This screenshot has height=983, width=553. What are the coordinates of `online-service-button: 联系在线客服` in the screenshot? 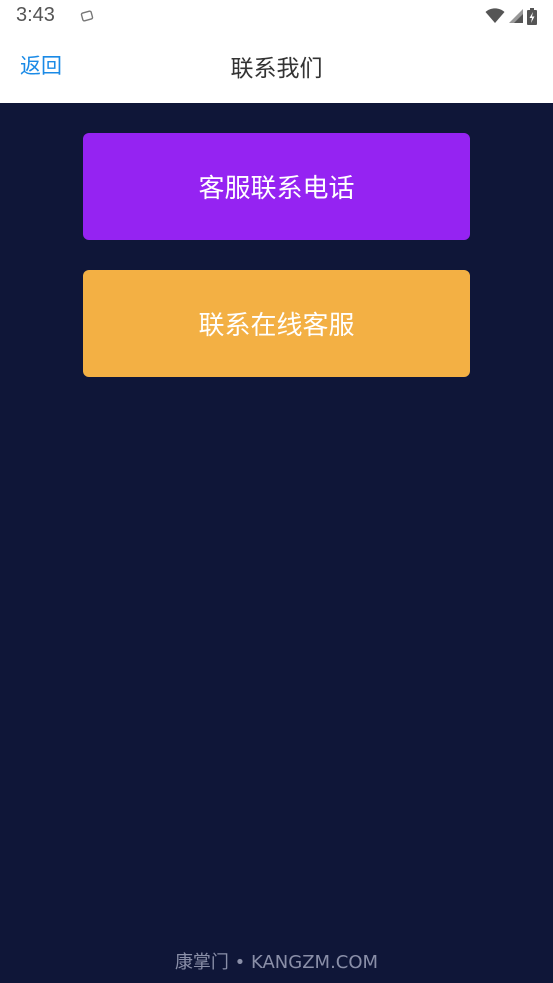 It's located at (276, 323).